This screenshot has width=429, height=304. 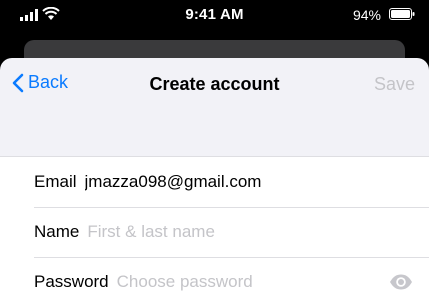 I want to click on page-title: Create account, so click(x=214, y=84).